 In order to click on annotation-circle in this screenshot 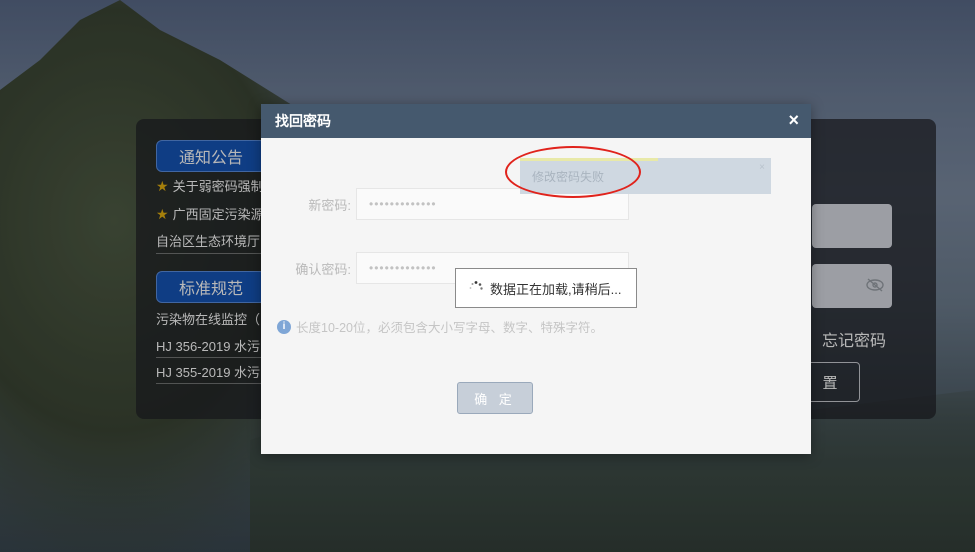, I will do `click(573, 172)`.